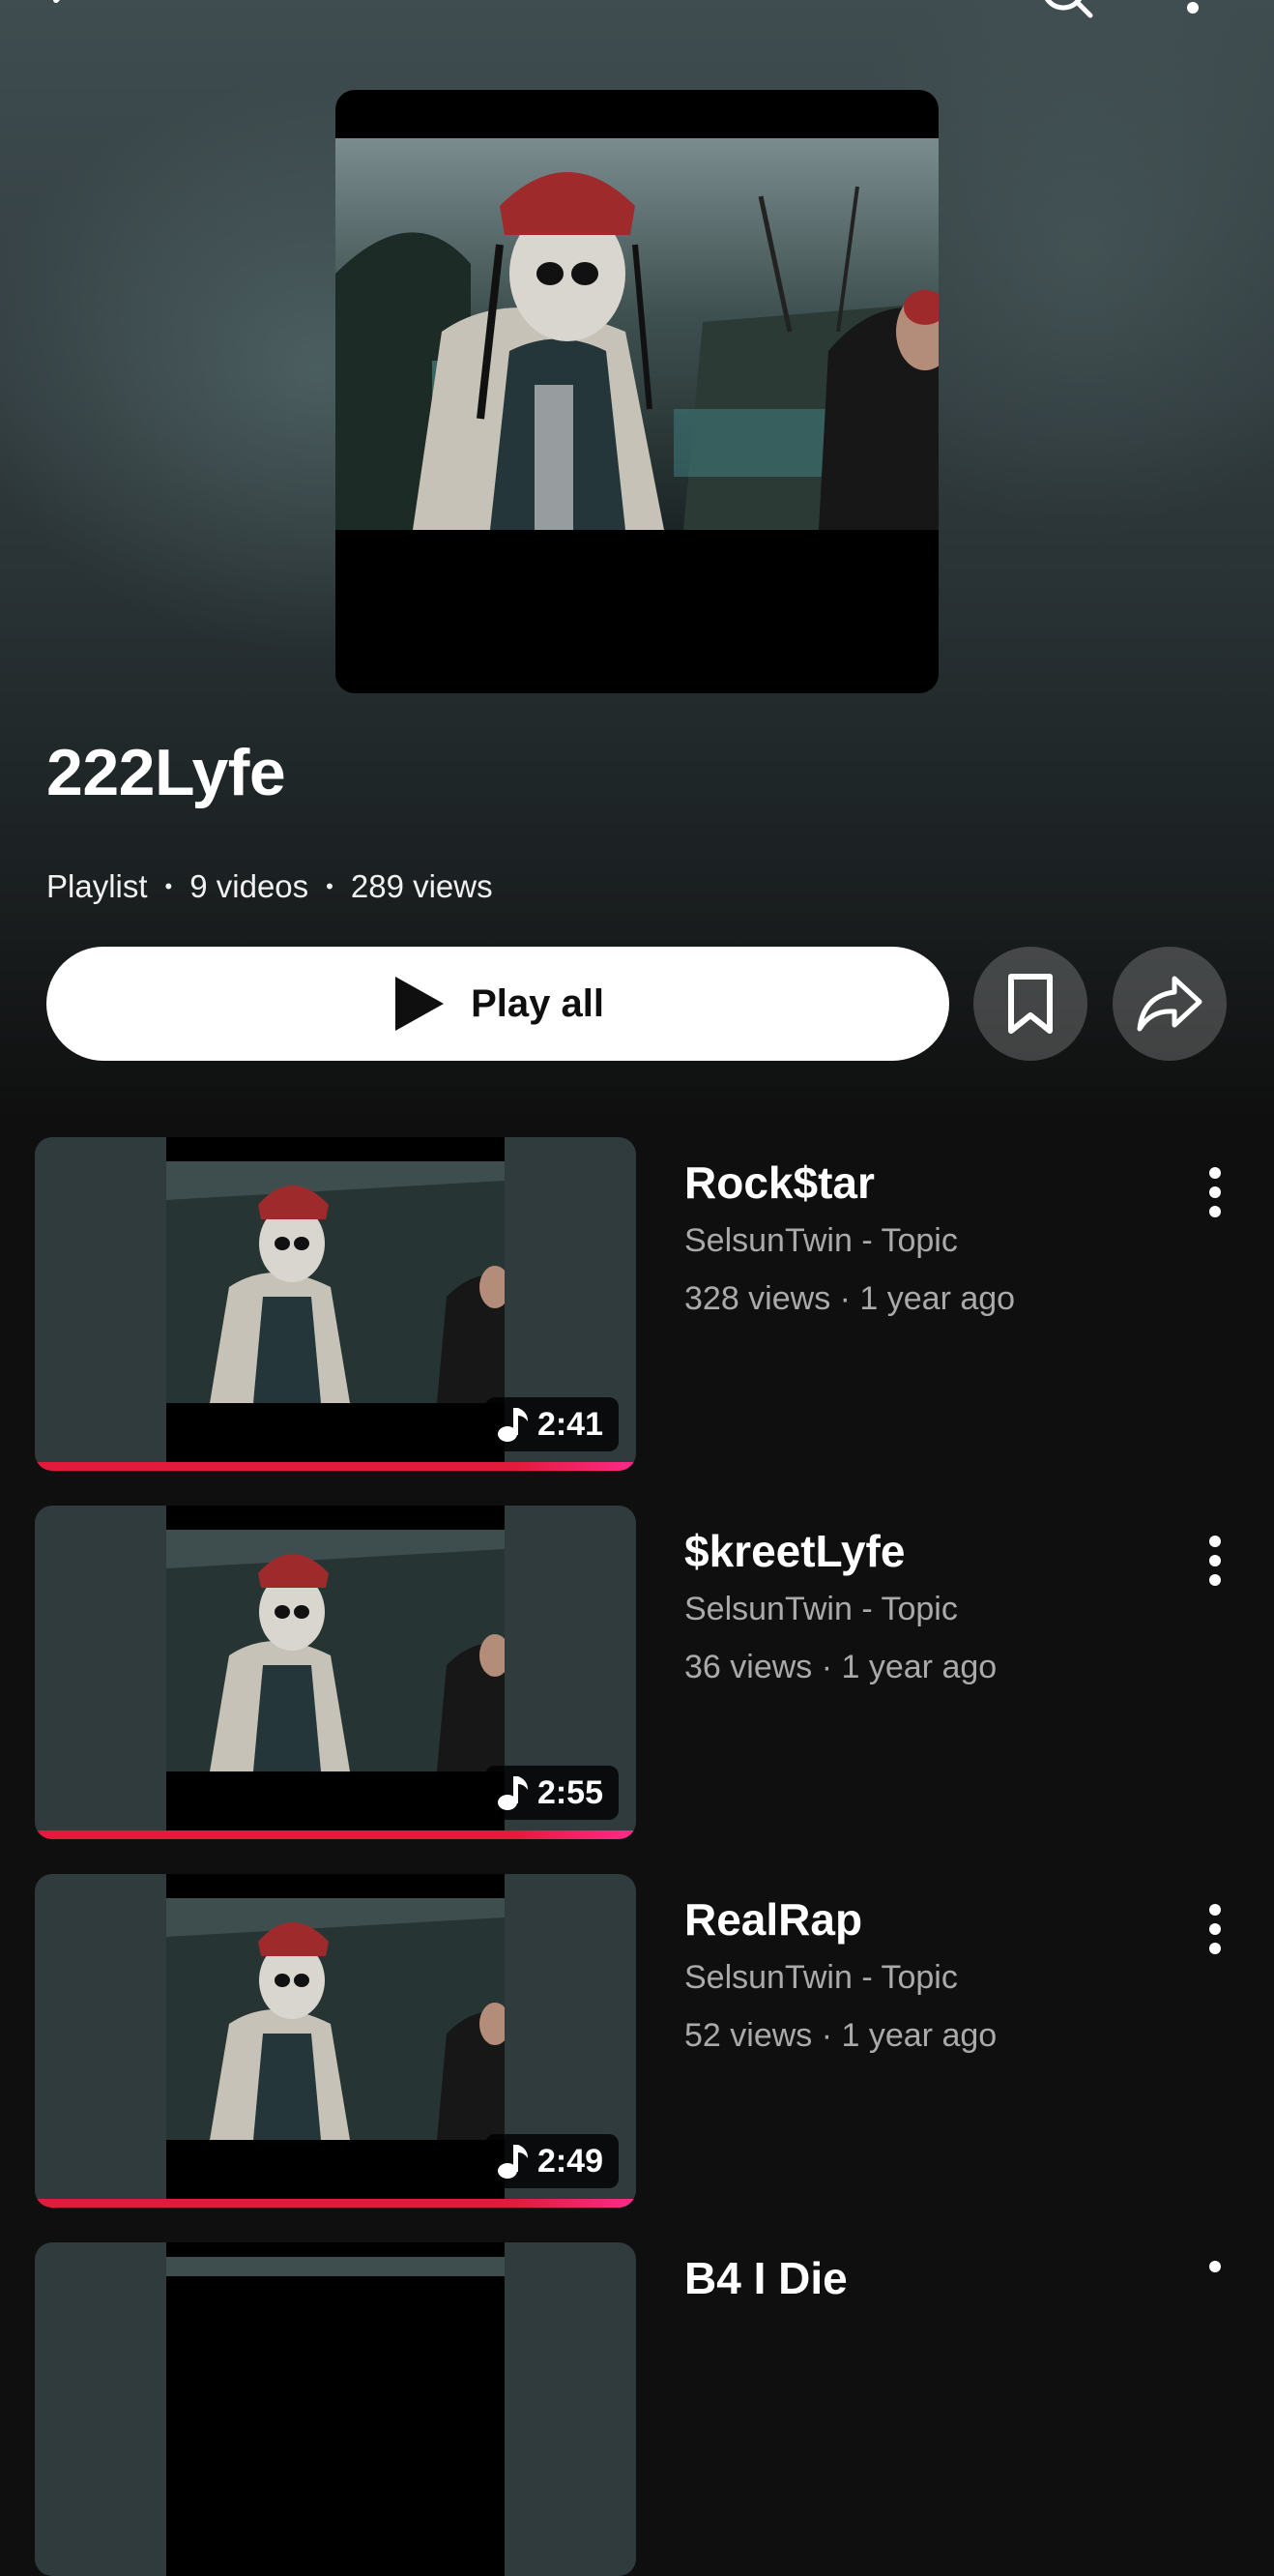 The height and width of the screenshot is (2576, 1274). Describe the element at coordinates (421, 886) in the screenshot. I see `view-count: 289 views` at that location.